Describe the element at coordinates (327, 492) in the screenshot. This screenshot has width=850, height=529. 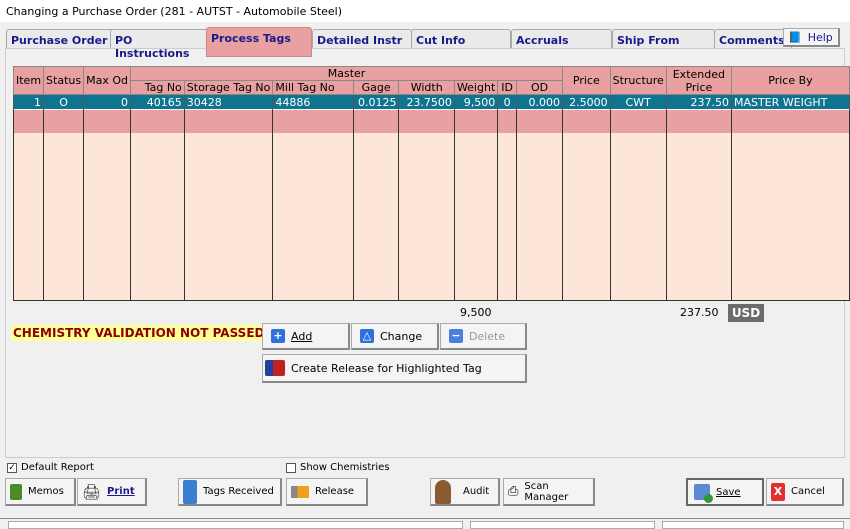
I see `release-button: Release` at that location.